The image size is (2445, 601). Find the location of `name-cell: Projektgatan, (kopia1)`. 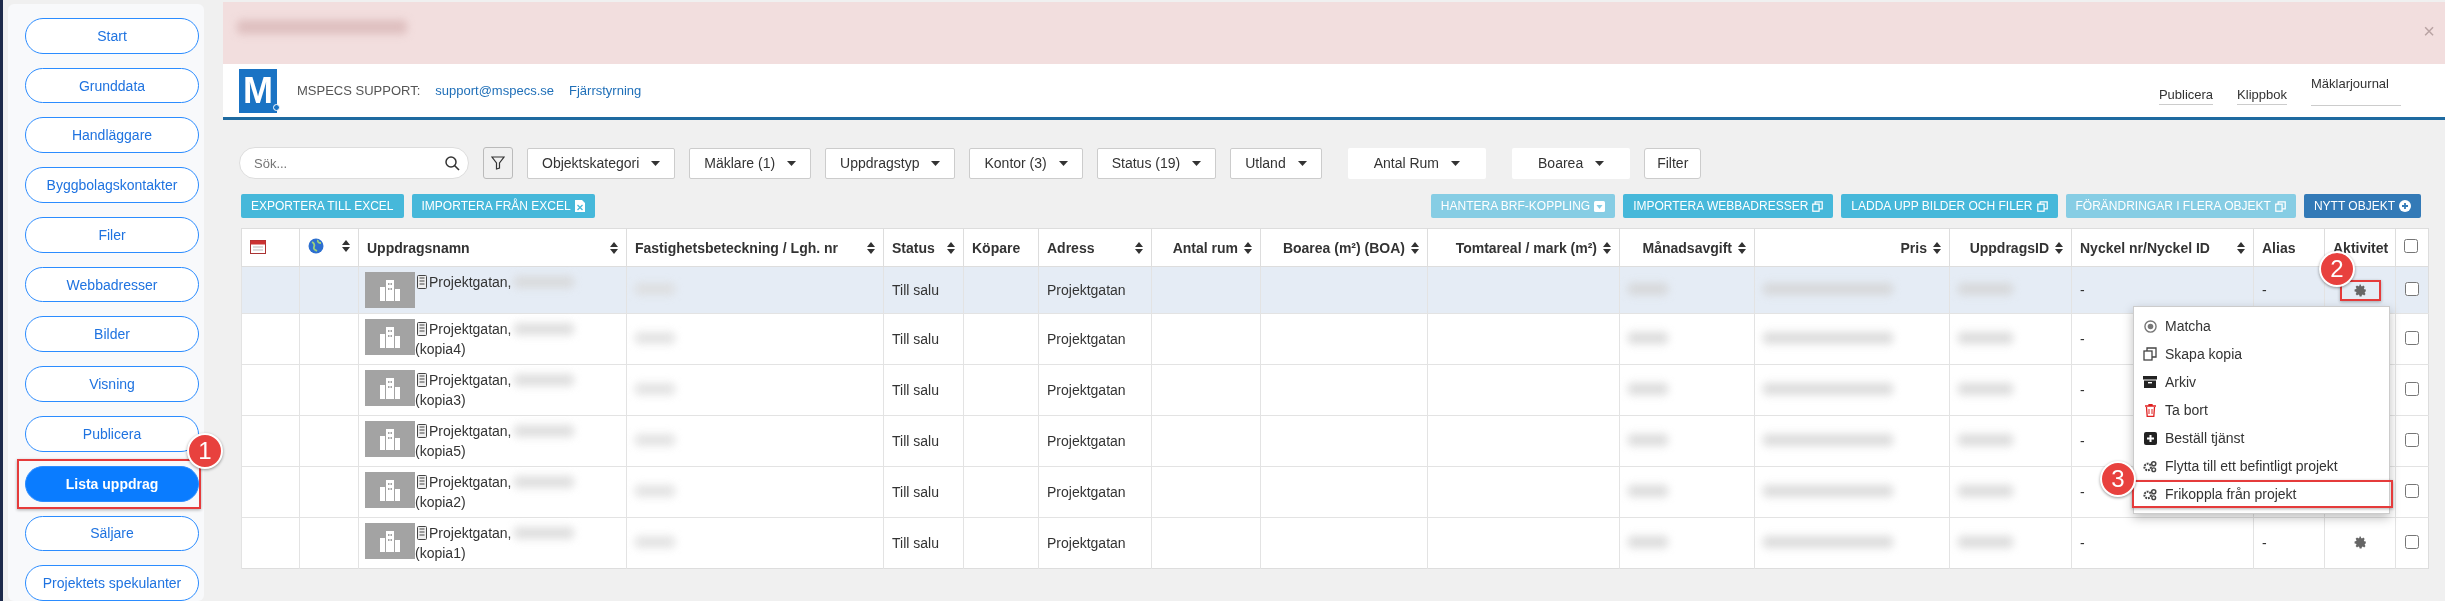

name-cell: Projektgatan, (kopia1) is located at coordinates (492, 543).